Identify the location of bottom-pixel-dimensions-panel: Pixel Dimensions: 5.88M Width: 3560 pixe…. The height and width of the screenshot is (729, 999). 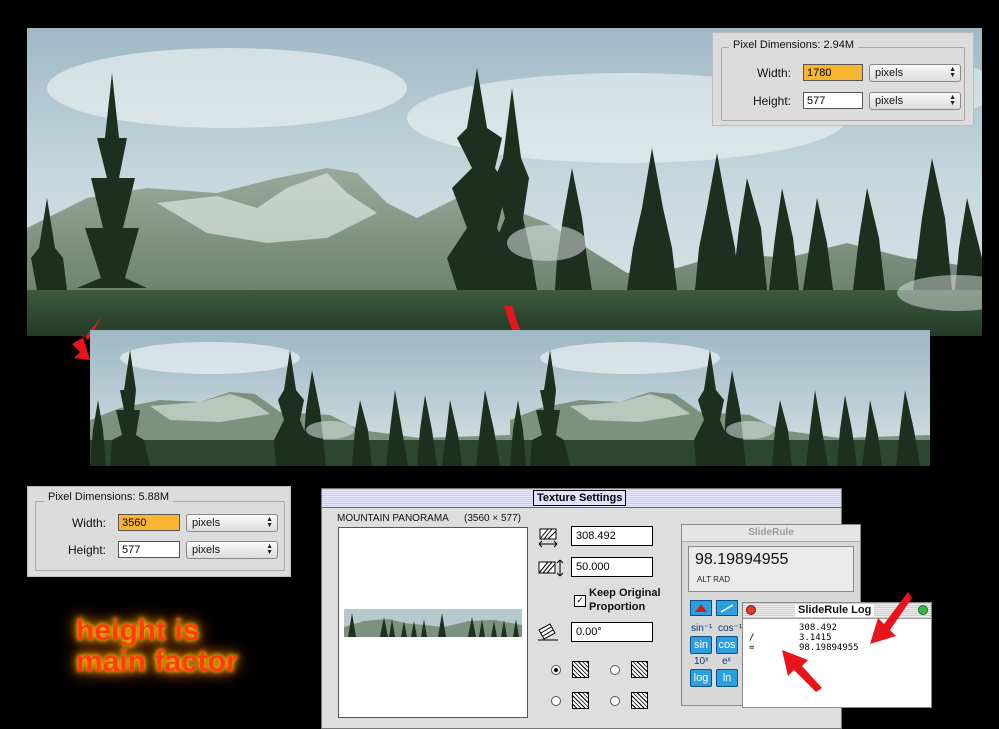
(159, 531).